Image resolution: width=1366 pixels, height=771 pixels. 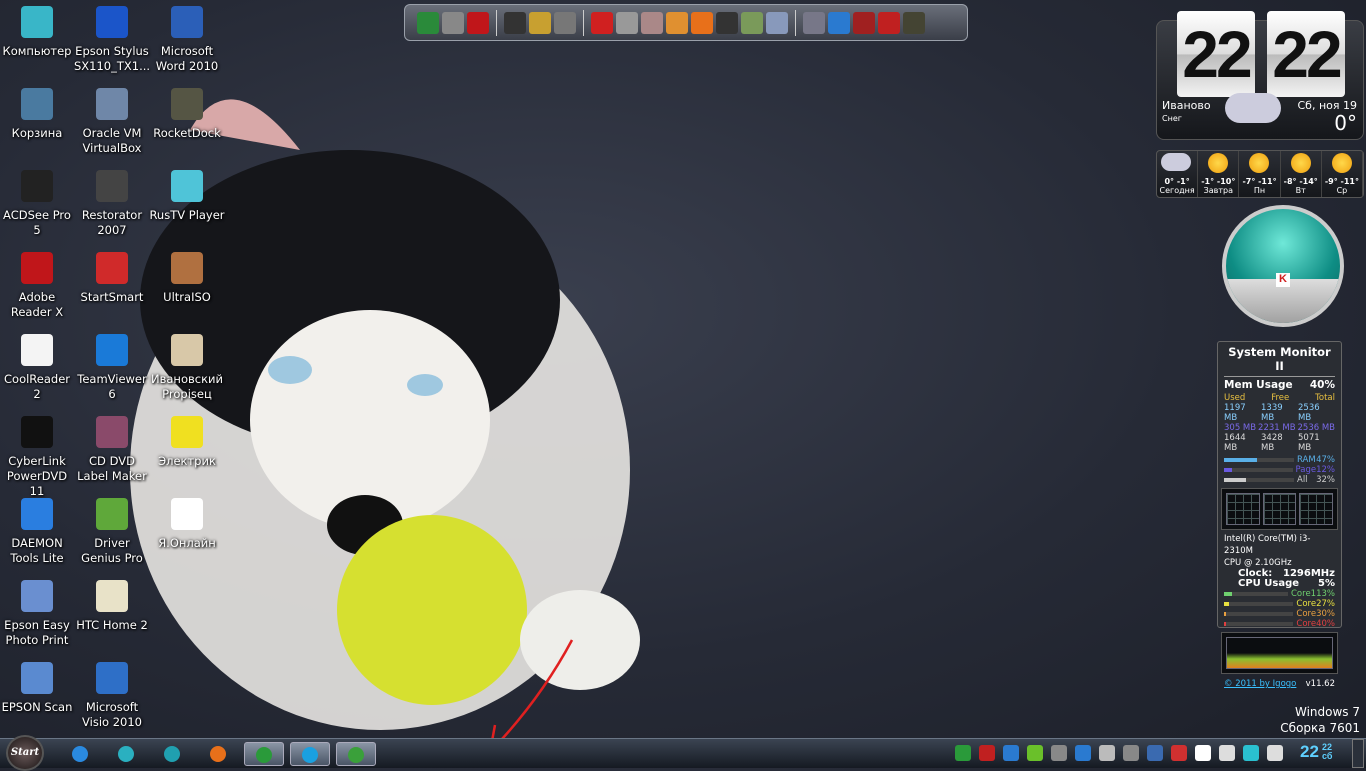 I want to click on sun-icon, so click(x=1300, y=163).